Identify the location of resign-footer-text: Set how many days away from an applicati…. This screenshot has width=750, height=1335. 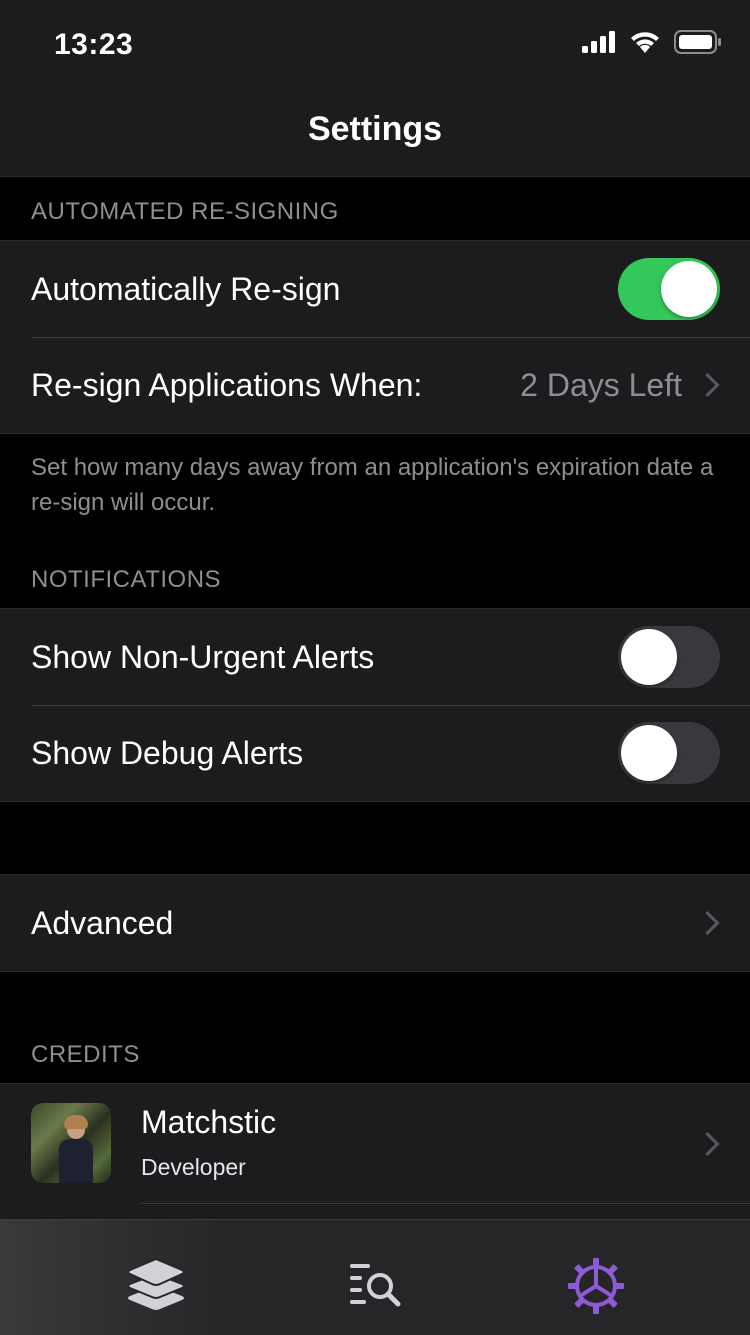
(372, 485).